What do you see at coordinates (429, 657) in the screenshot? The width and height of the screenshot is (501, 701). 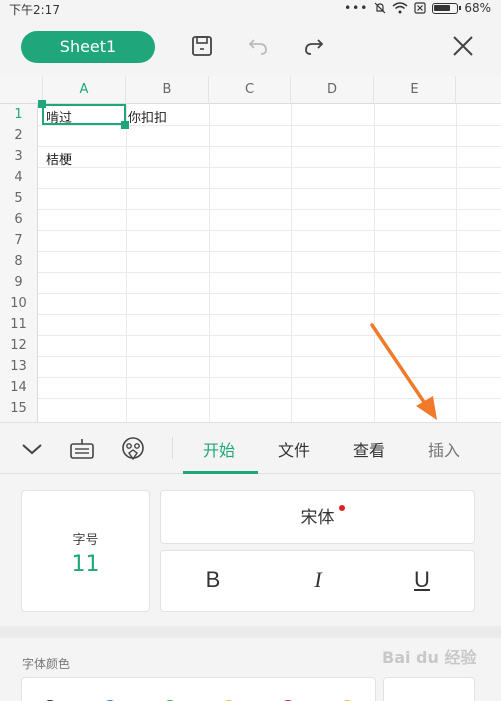 I see `watermark-text: Bai du 经验` at bounding box center [429, 657].